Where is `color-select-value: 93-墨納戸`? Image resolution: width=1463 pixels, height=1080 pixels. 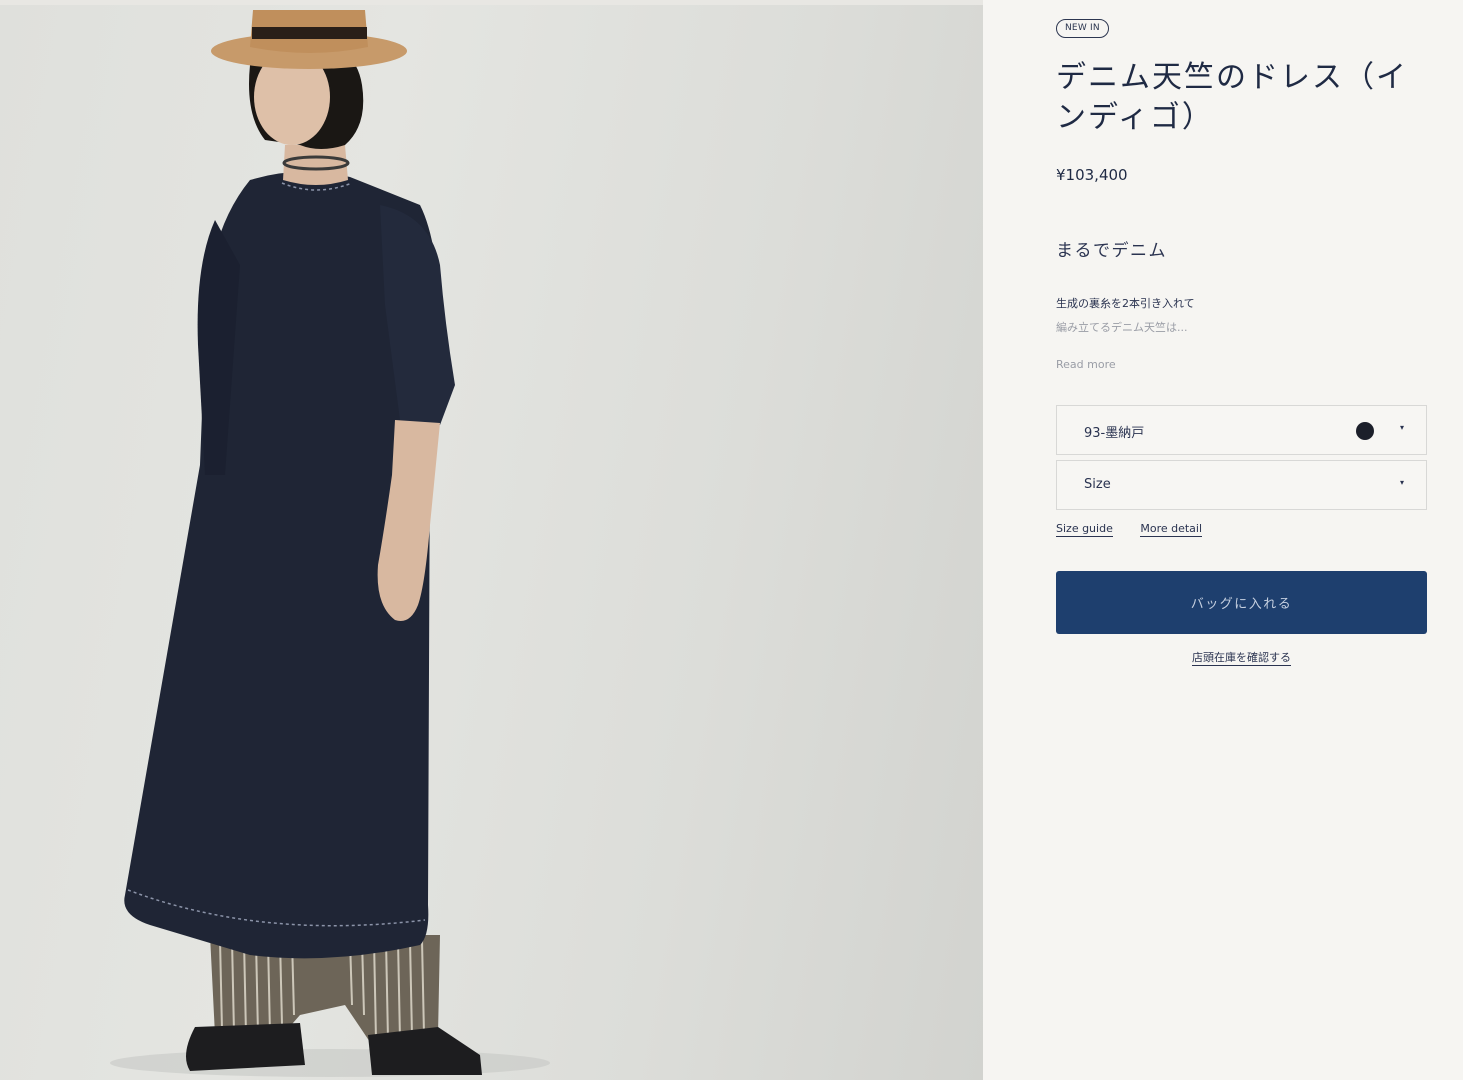 color-select-value: 93-墨納戸 is located at coordinates (1114, 433).